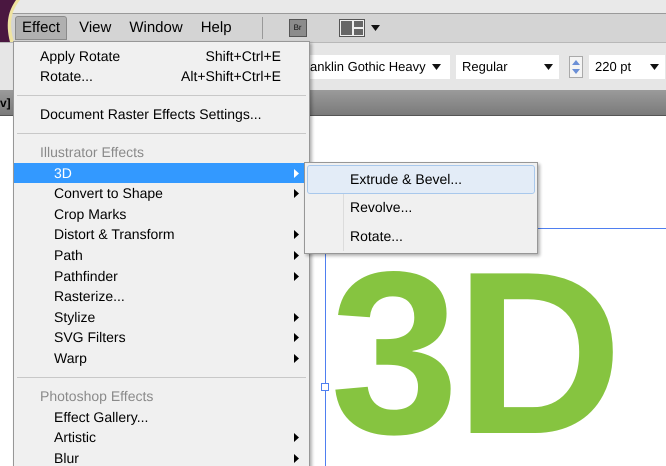 This screenshot has height=466, width=666. Describe the element at coordinates (627, 66) in the screenshot. I see `font-size-dropdown: 220 pt` at that location.